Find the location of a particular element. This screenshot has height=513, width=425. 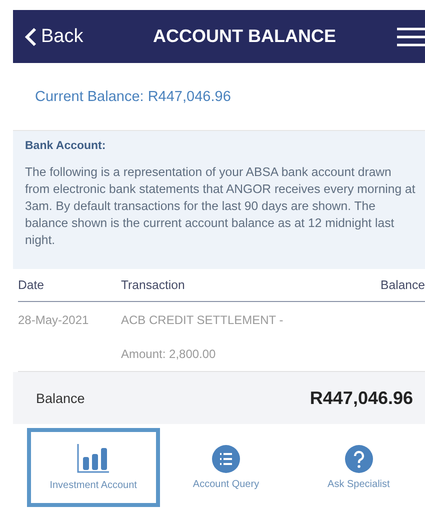

date-cell-text: 28-May-2021 is located at coordinates (54, 320).